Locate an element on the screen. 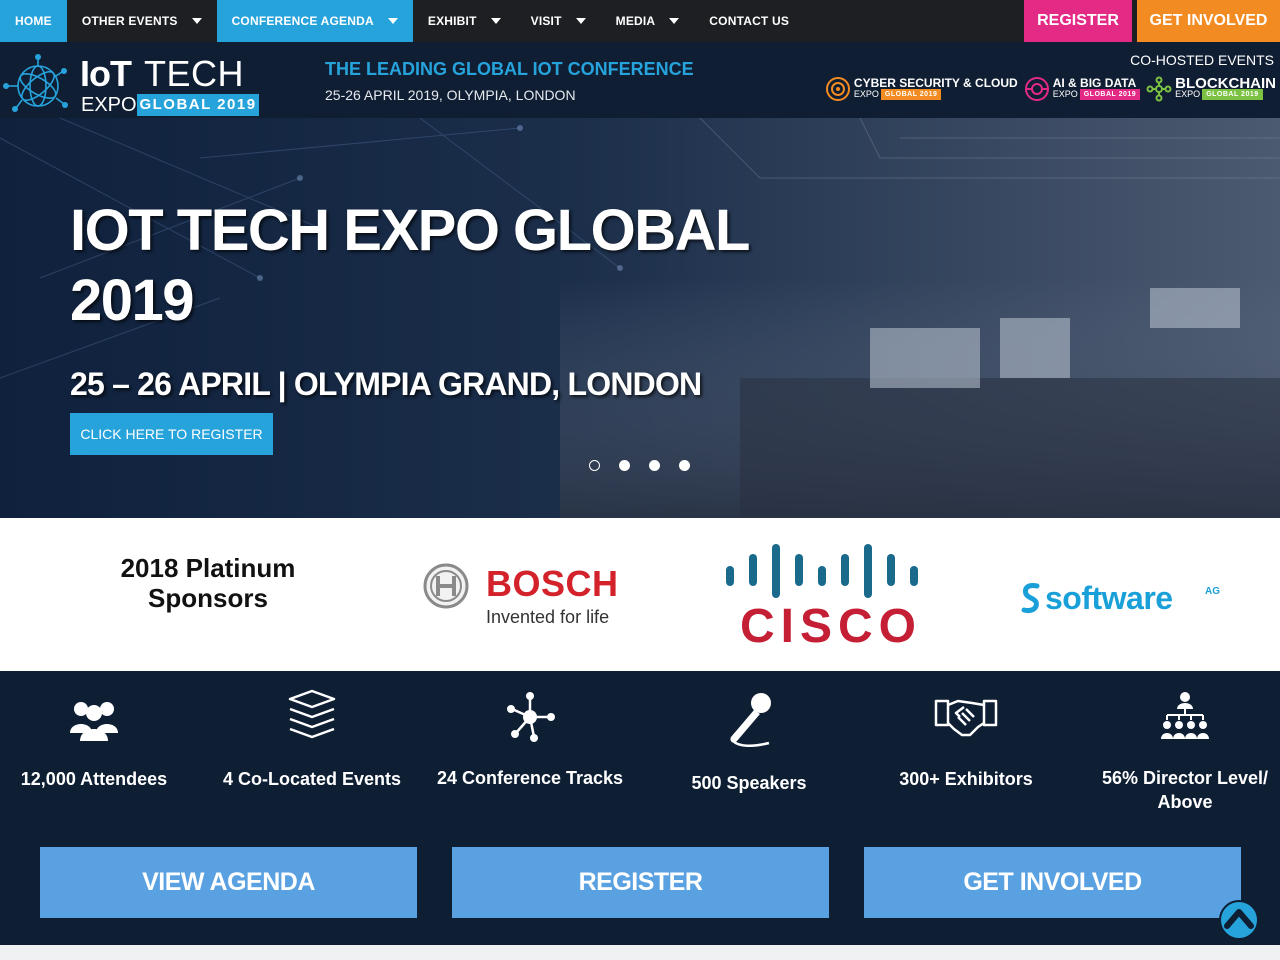 Image resolution: width=1280 pixels, height=960 pixels. cisco-logo: CISCO is located at coordinates (823, 596).